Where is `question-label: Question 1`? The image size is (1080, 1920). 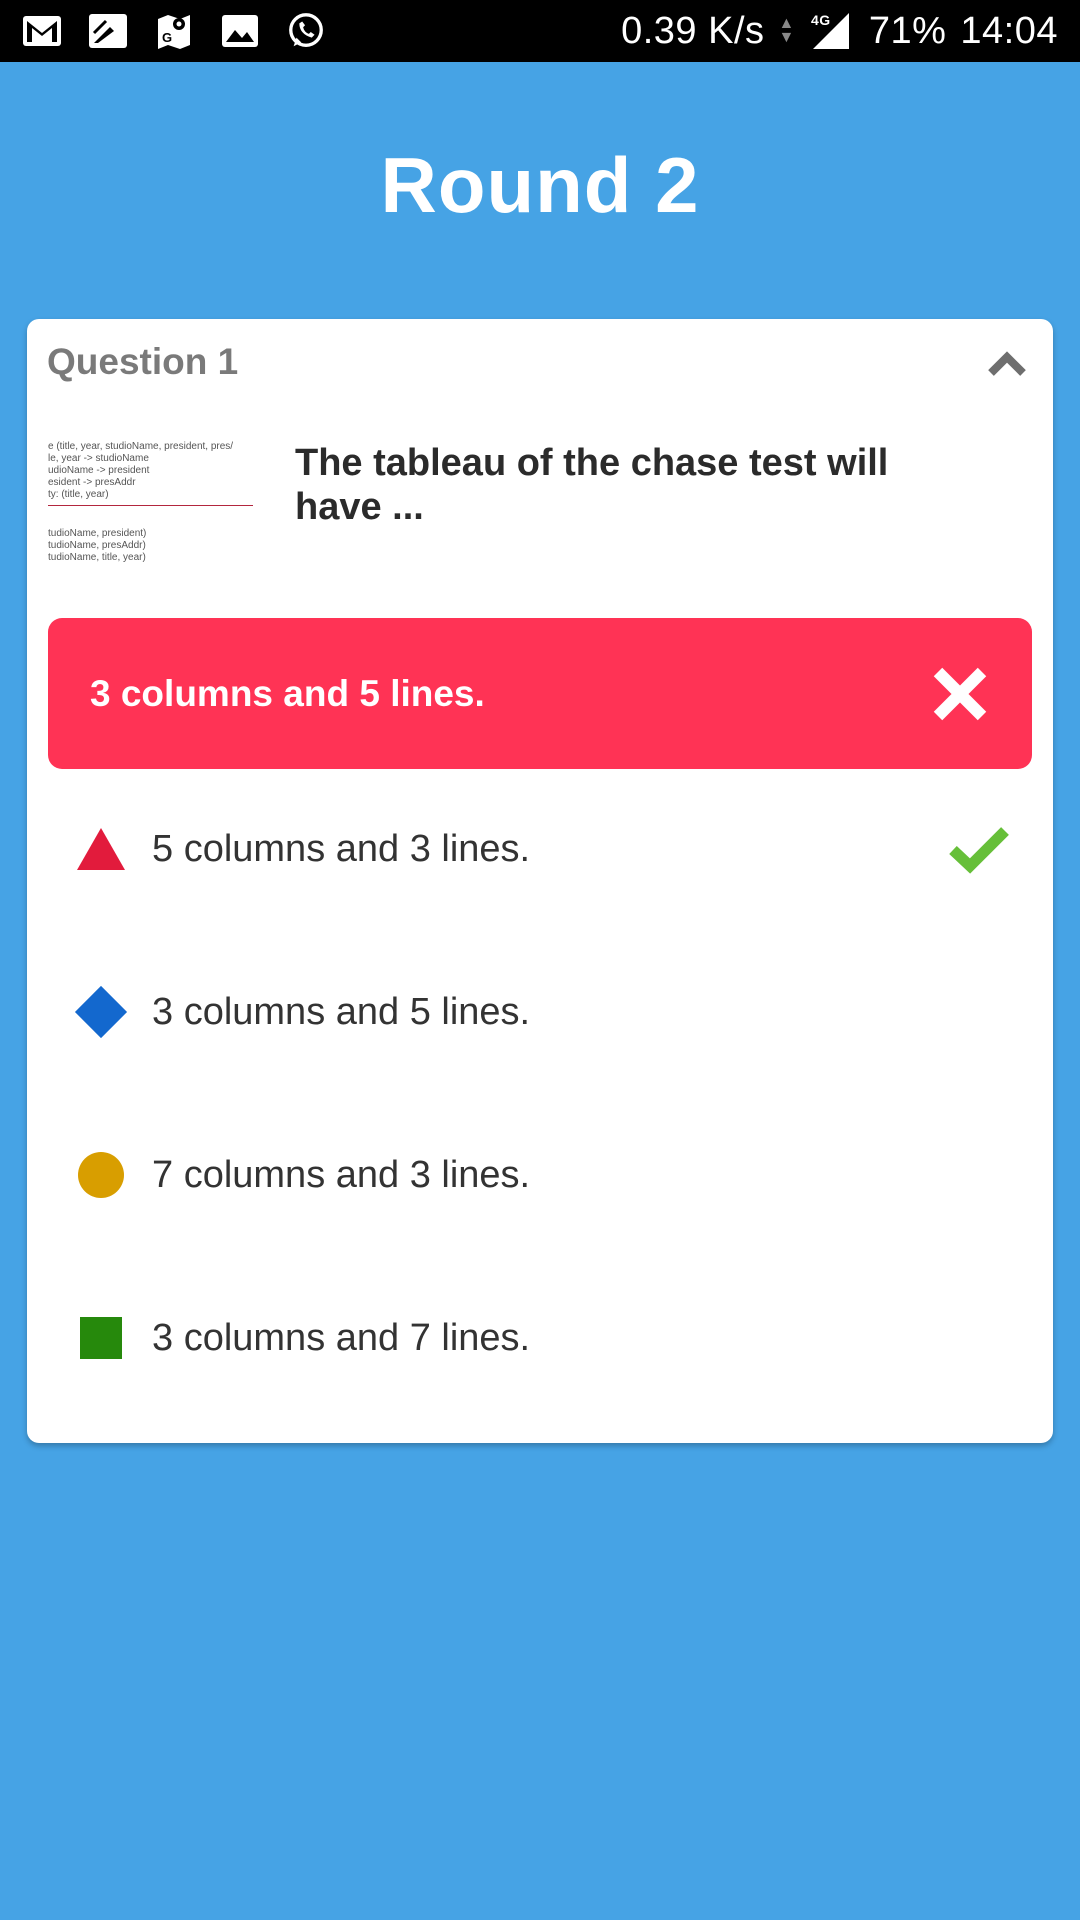
question-label: Question 1 is located at coordinates (143, 361).